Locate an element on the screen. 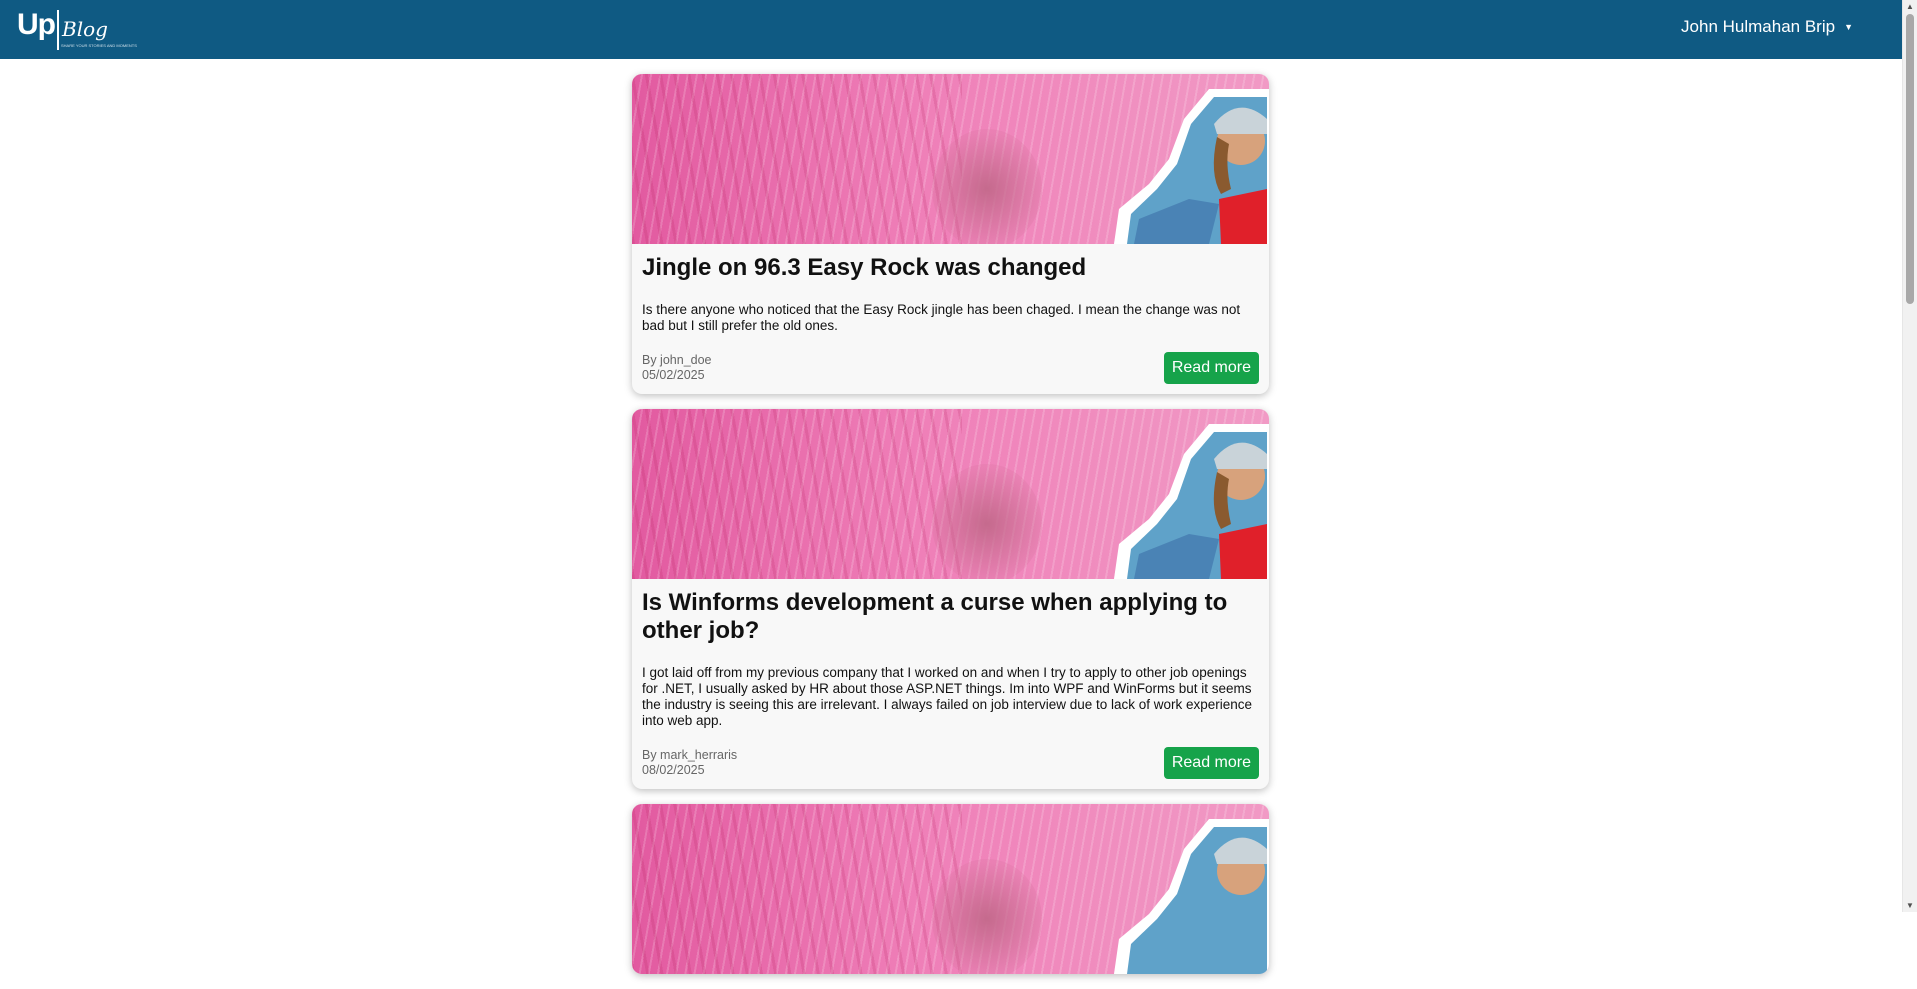  logo-blog-text: Blog is located at coordinates (85, 29).